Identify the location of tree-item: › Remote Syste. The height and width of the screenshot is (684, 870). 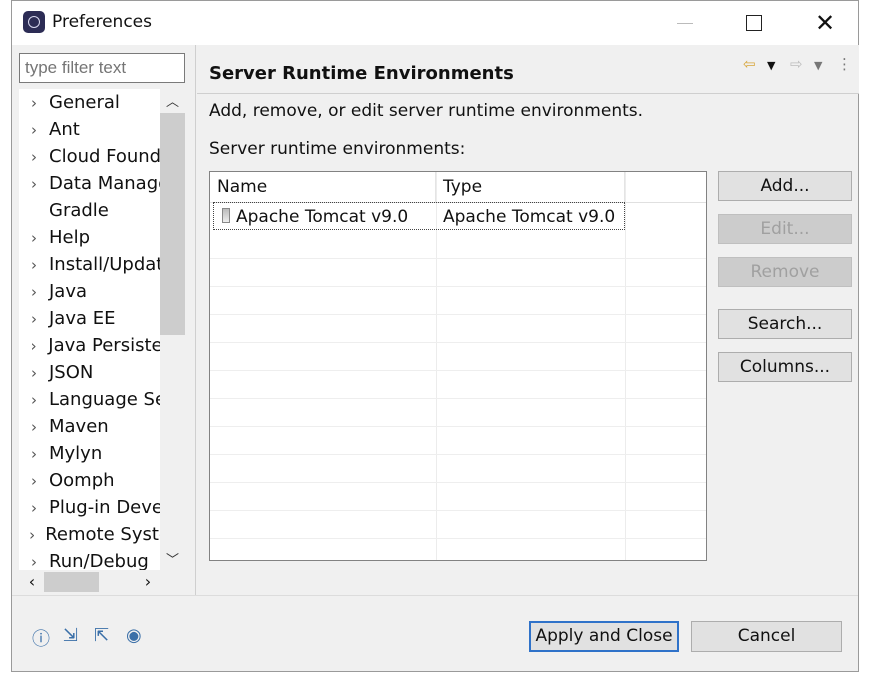
(94, 534).